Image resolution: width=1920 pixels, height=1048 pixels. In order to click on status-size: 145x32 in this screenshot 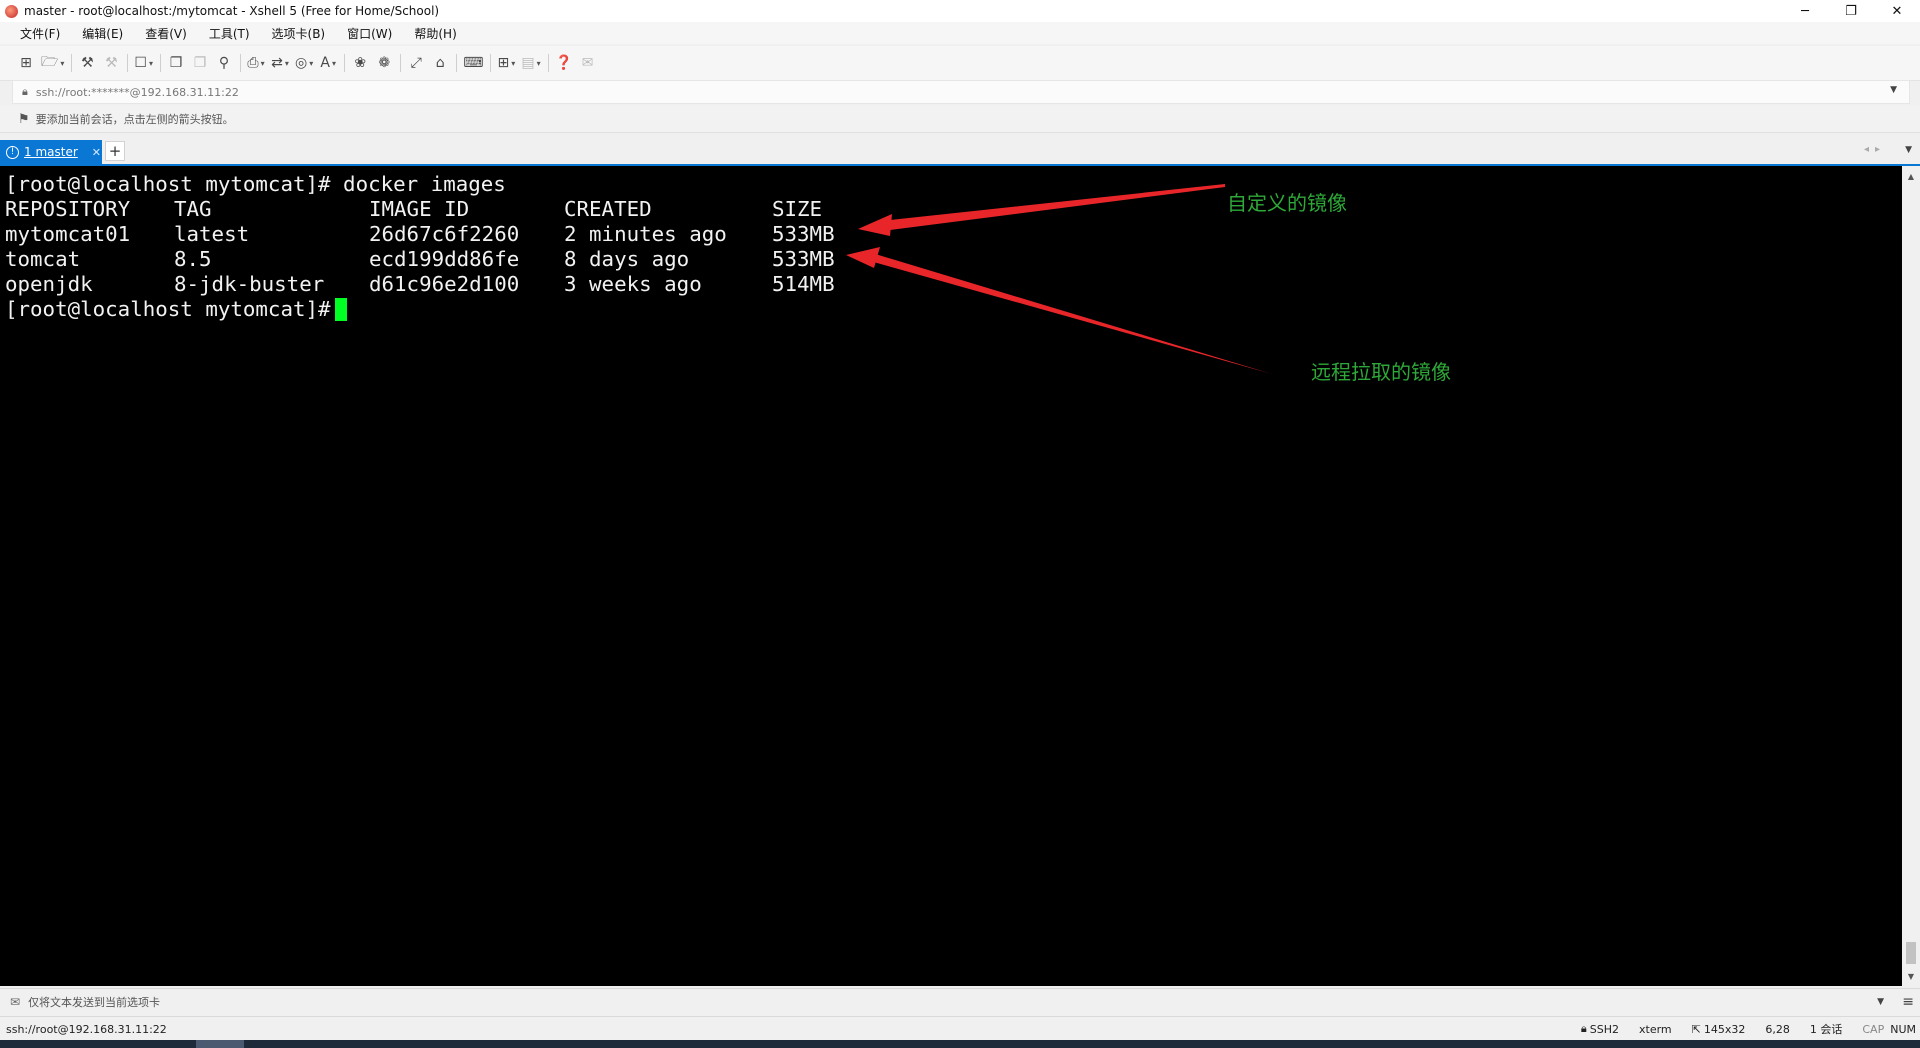, I will do `click(1724, 1029)`.